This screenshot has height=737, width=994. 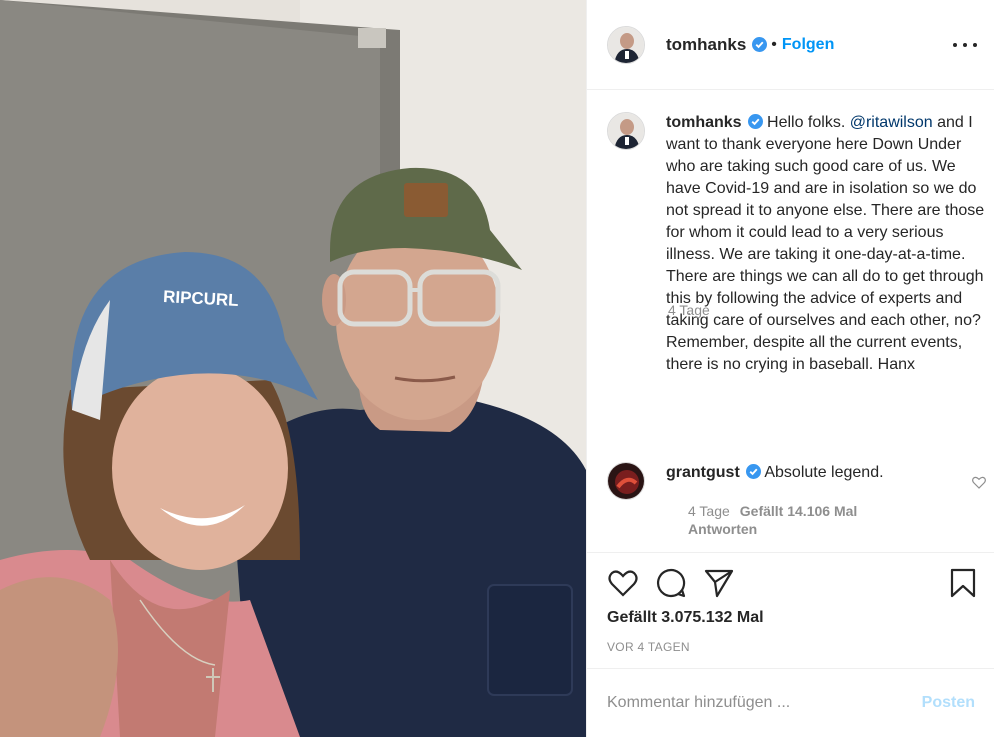 What do you see at coordinates (790, 610) in the screenshot?
I see `post-actions: Gefällt 3.075.132 Mal VOR 4 TAGEN` at bounding box center [790, 610].